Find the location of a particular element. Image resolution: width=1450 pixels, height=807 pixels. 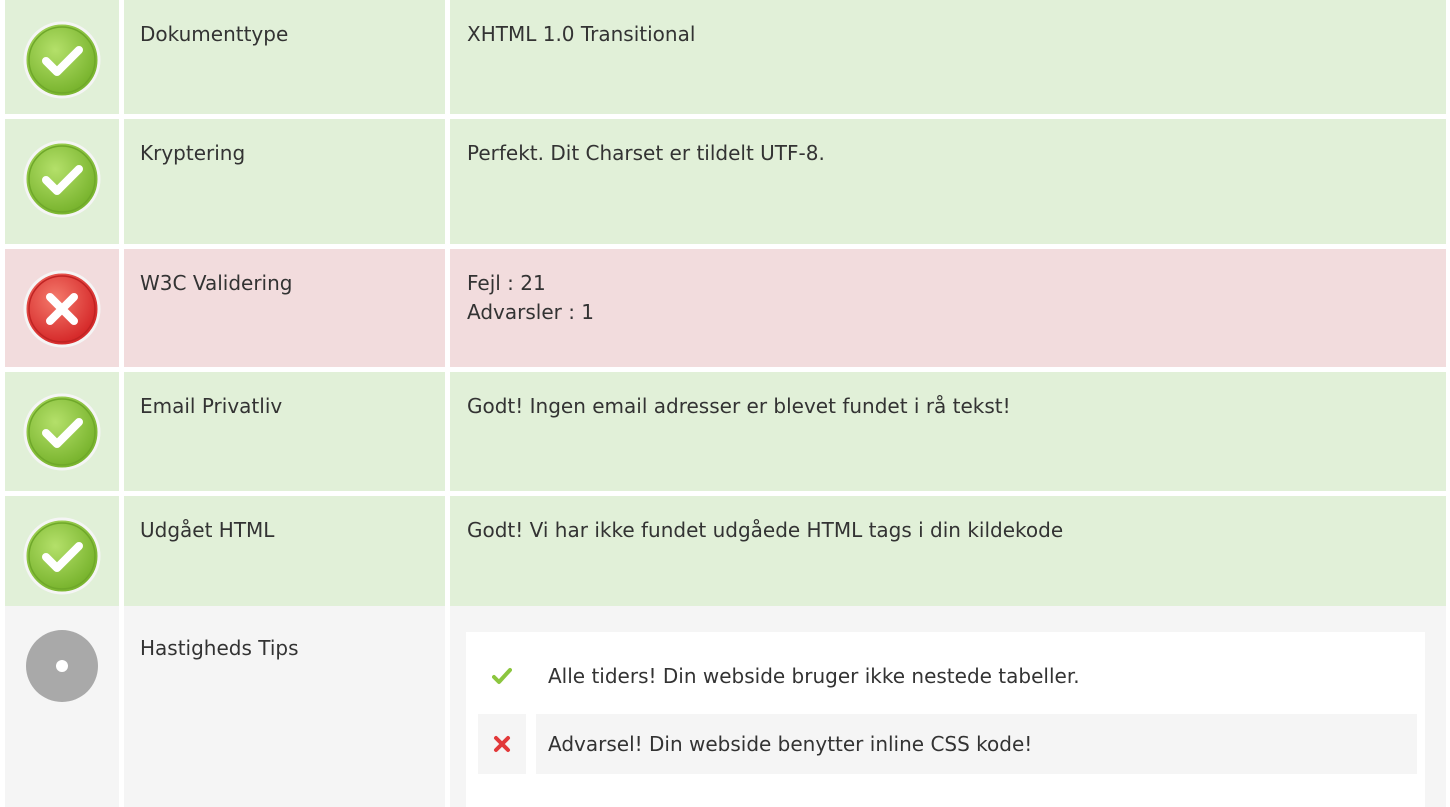

errors-count: Fejl : 21 is located at coordinates (506, 283).